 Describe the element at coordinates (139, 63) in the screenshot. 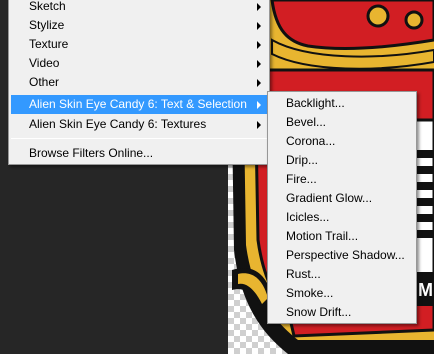

I see `menu-item-video: Video` at that location.